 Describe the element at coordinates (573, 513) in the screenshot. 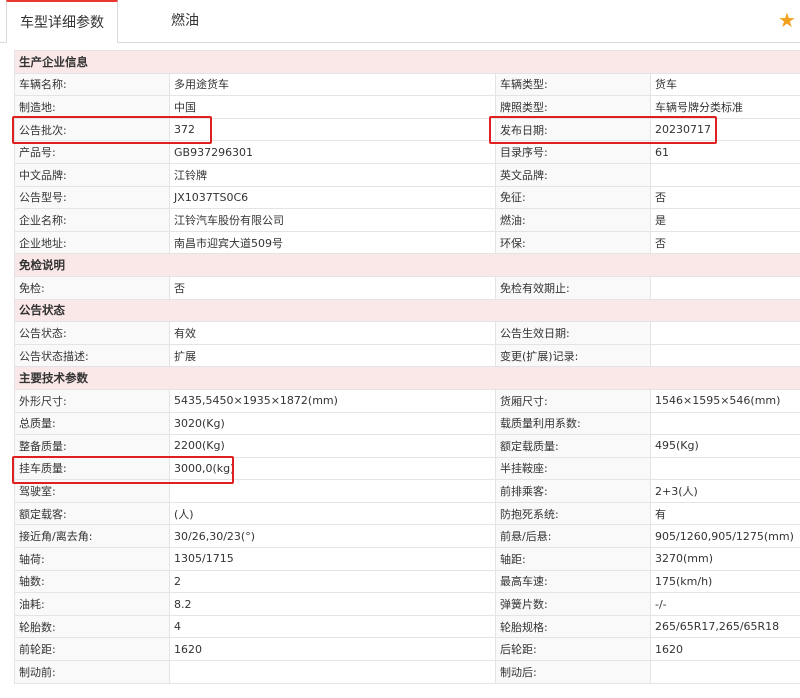

I see `param-label: 防抱死系统:` at that location.